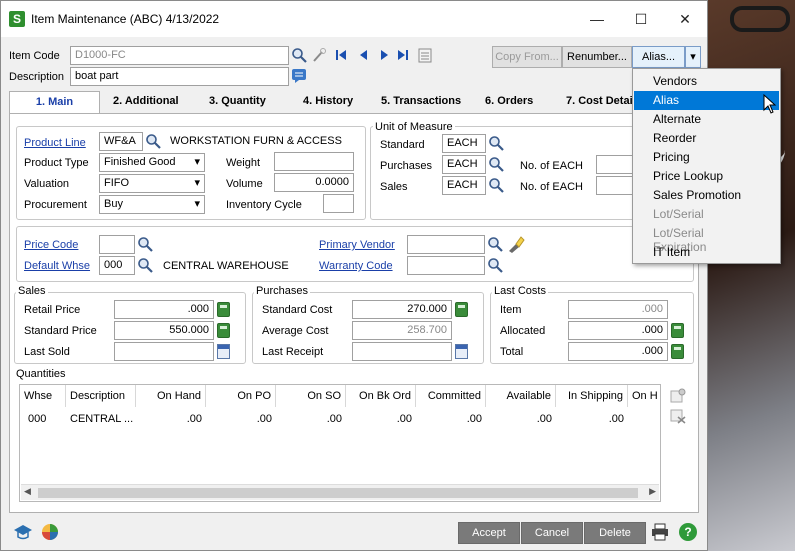  What do you see at coordinates (311, 396) in the screenshot?
I see `column-header-on-so: On SO` at bounding box center [311, 396].